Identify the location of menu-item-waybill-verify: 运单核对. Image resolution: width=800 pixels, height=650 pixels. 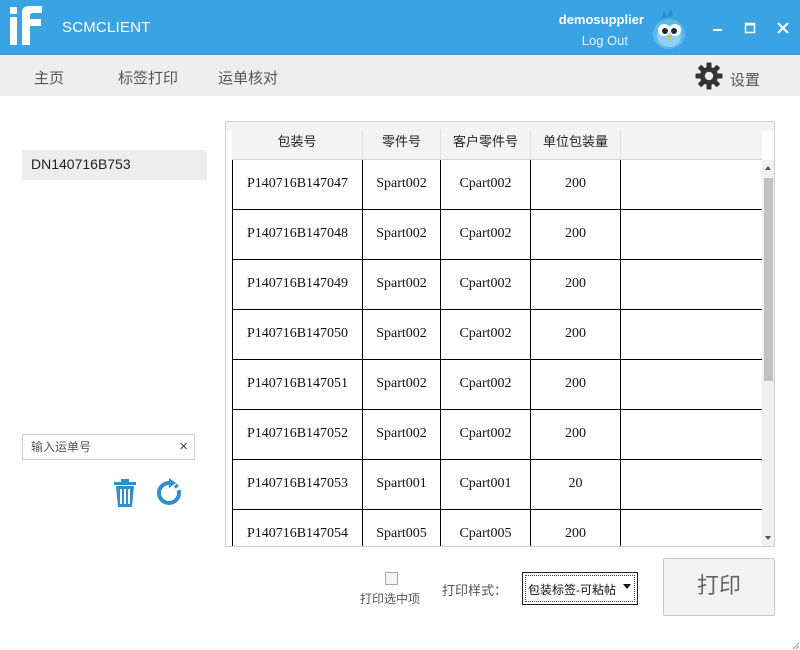
(248, 77).